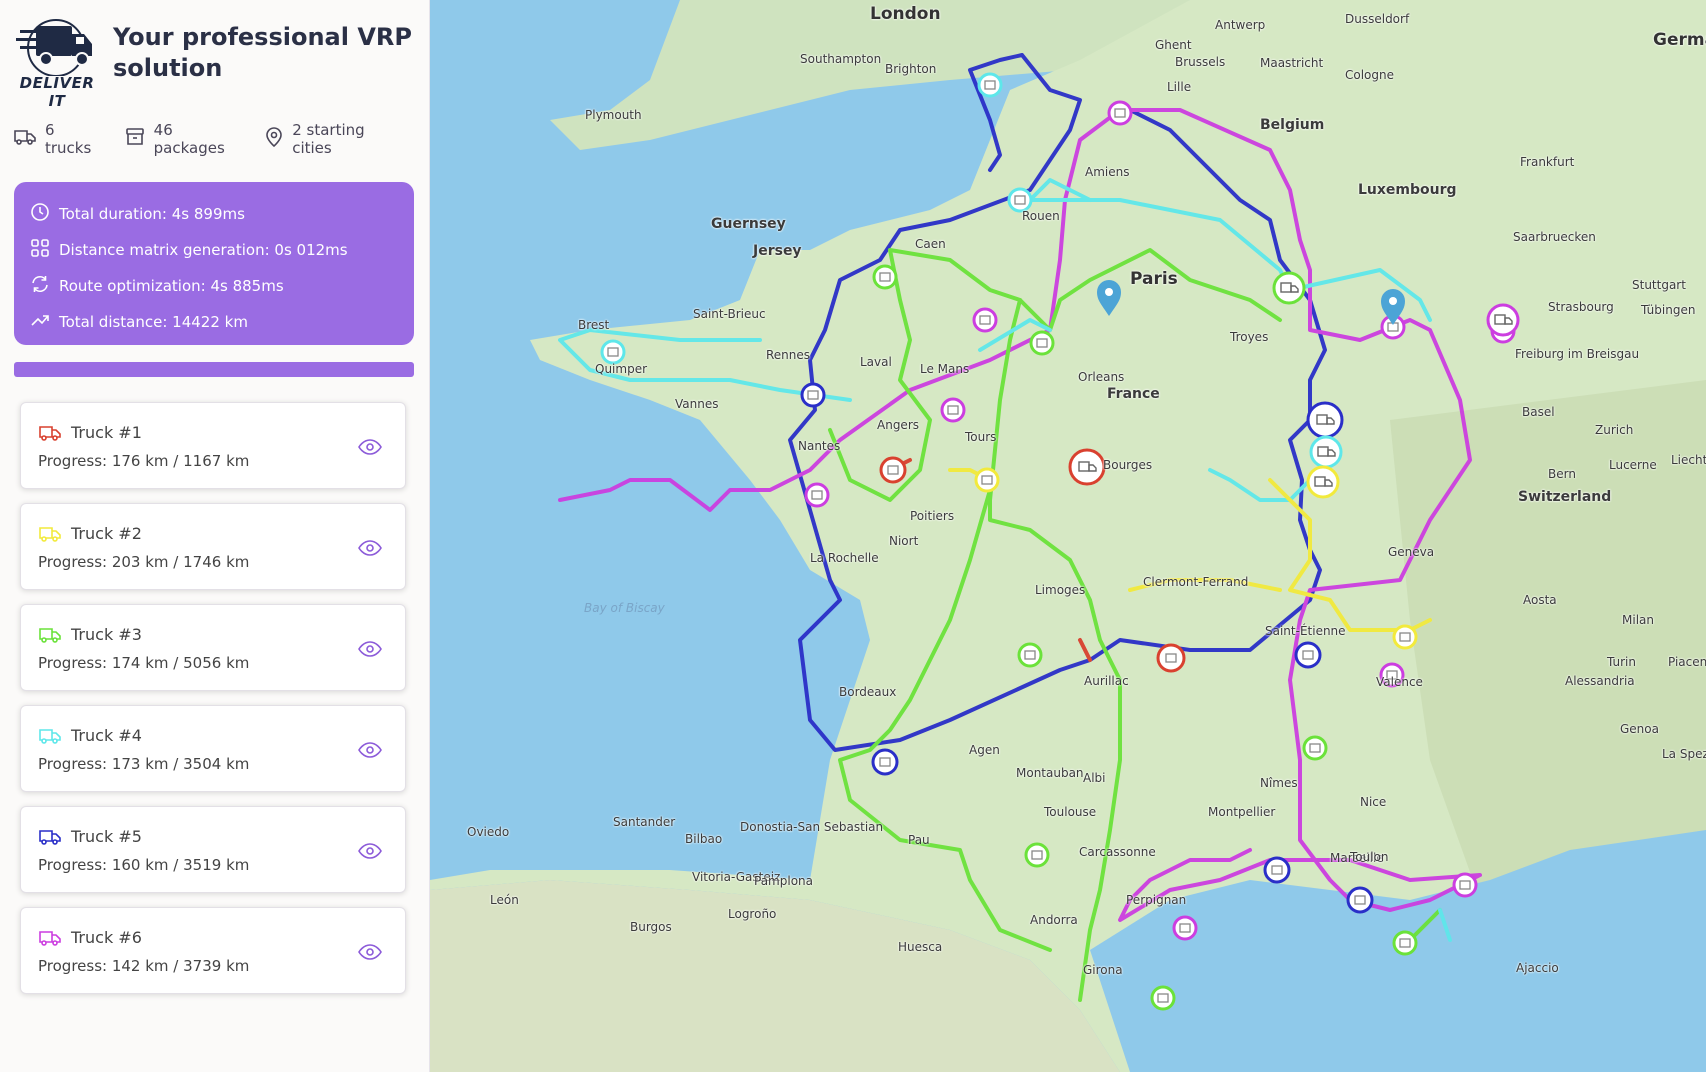 The image size is (1706, 1072). What do you see at coordinates (777, 251) in the screenshot?
I see `map-place-label: Jersey` at bounding box center [777, 251].